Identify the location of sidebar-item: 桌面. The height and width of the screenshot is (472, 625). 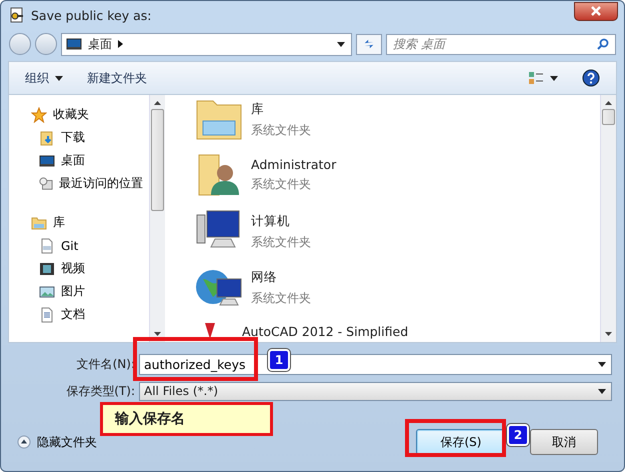
(79, 160).